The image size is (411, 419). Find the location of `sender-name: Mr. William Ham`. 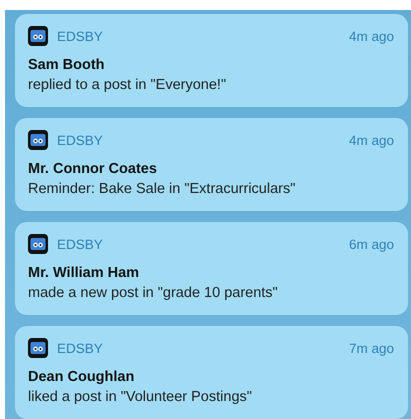

sender-name: Mr. William Ham is located at coordinates (84, 273).